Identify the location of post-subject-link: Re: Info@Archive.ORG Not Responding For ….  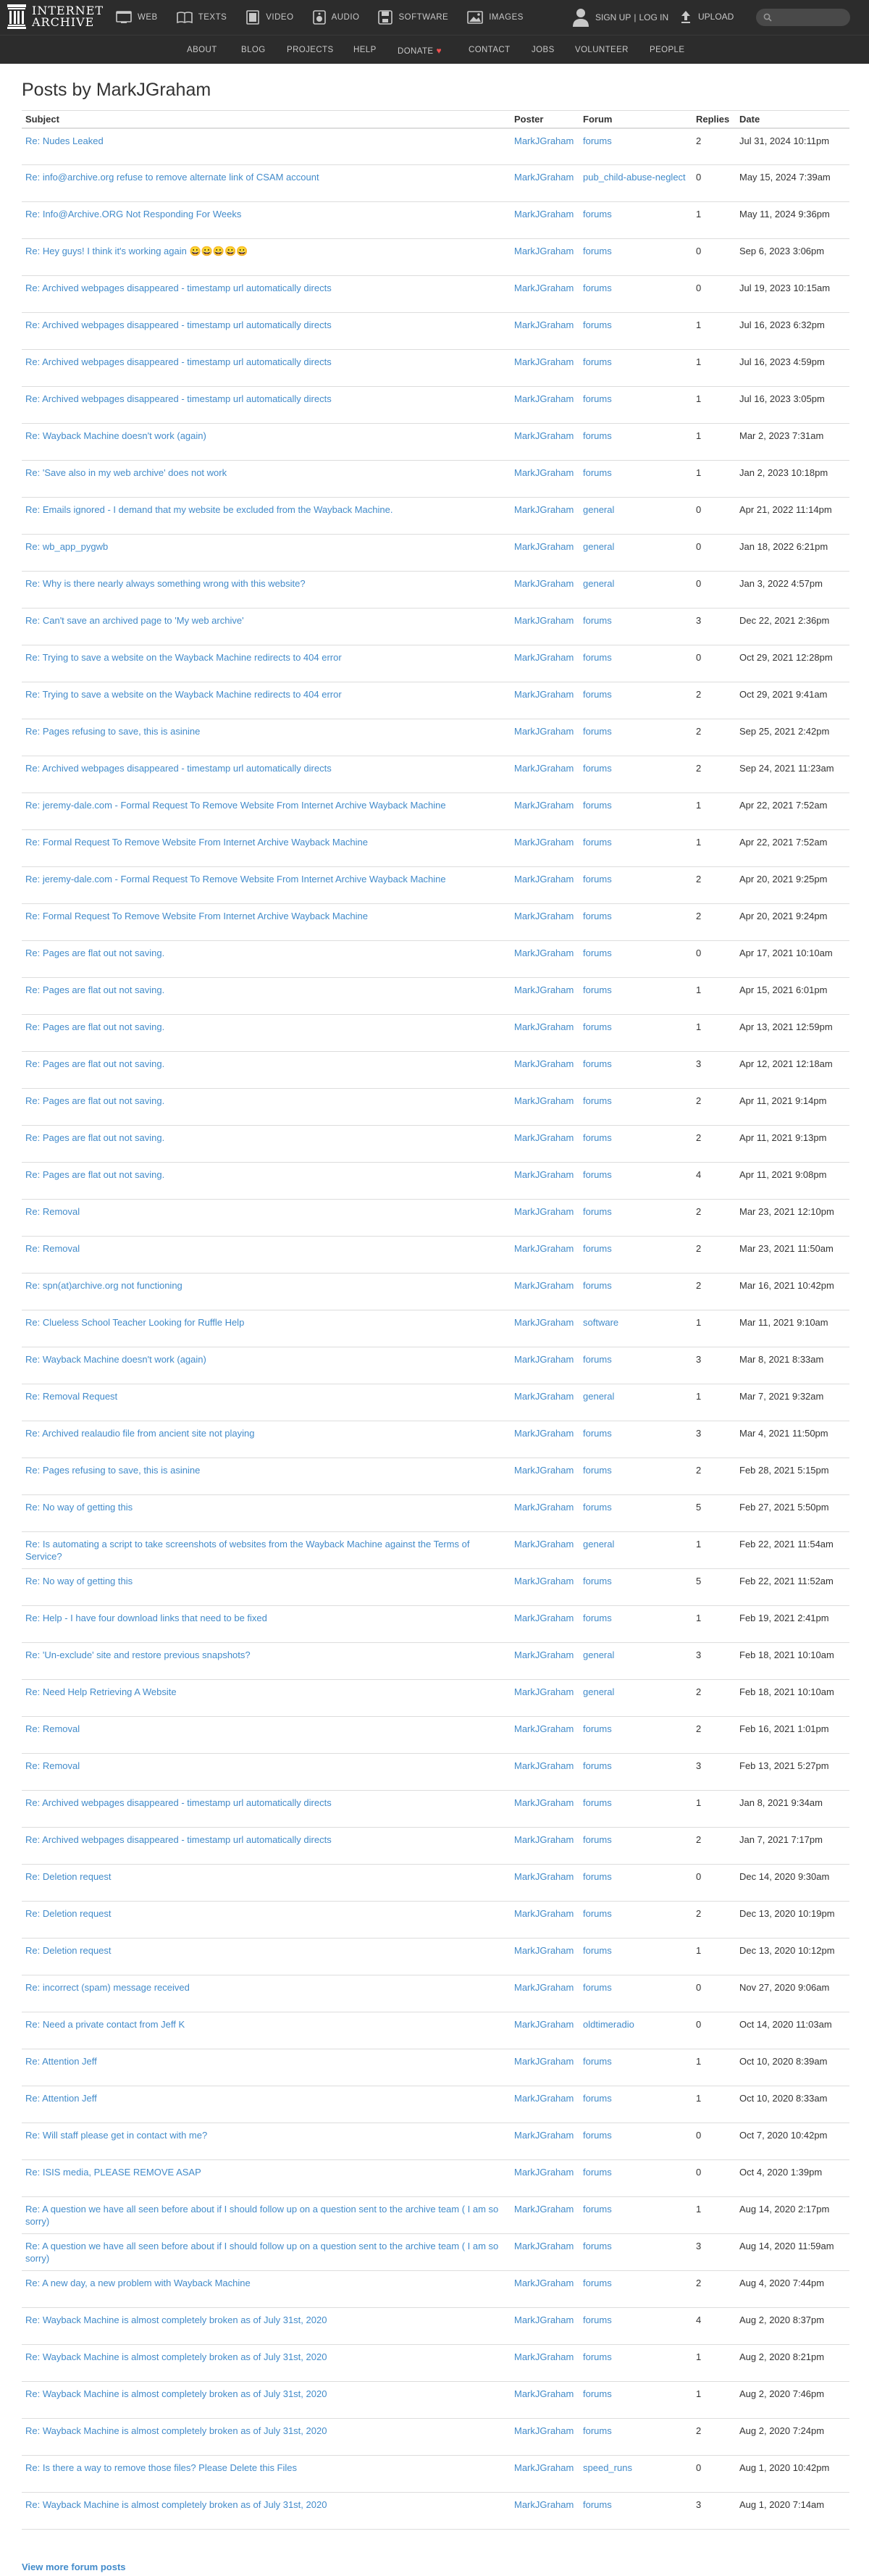
(133, 214).